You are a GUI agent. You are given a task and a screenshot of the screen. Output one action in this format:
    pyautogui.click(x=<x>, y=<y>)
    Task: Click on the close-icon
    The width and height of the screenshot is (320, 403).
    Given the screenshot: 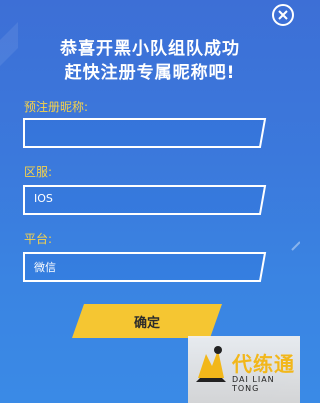 What is the action you would take?
    pyautogui.click(x=283, y=15)
    